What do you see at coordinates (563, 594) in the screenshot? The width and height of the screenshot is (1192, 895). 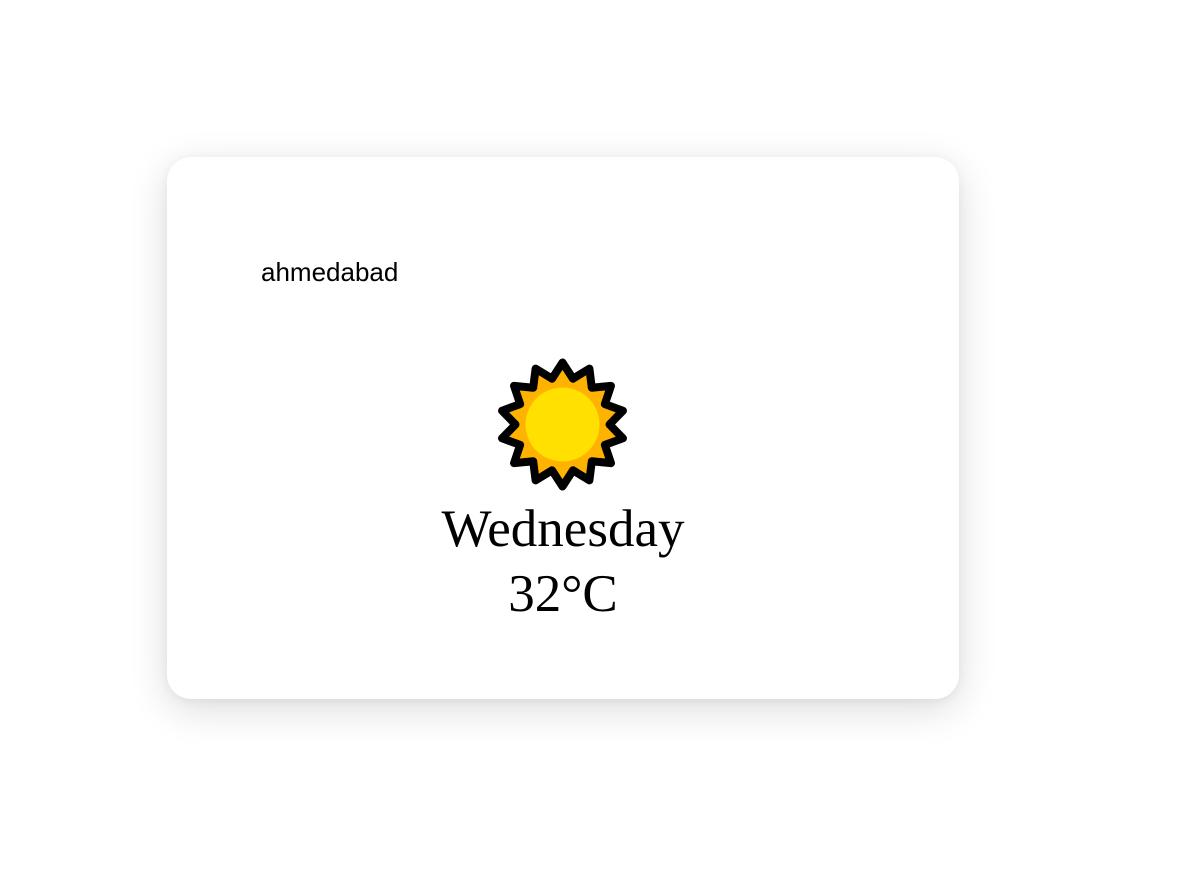 I see `temperature-label: 32°C` at bounding box center [563, 594].